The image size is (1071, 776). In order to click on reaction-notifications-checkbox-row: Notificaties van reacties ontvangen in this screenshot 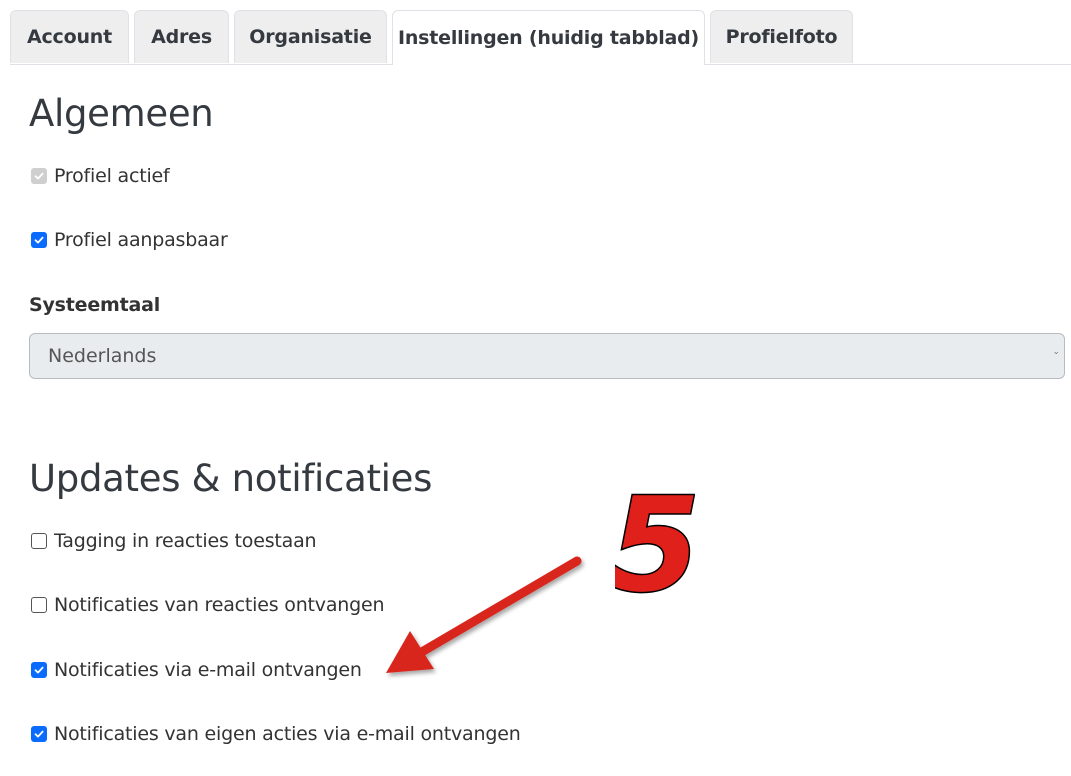, I will do `click(208, 605)`.